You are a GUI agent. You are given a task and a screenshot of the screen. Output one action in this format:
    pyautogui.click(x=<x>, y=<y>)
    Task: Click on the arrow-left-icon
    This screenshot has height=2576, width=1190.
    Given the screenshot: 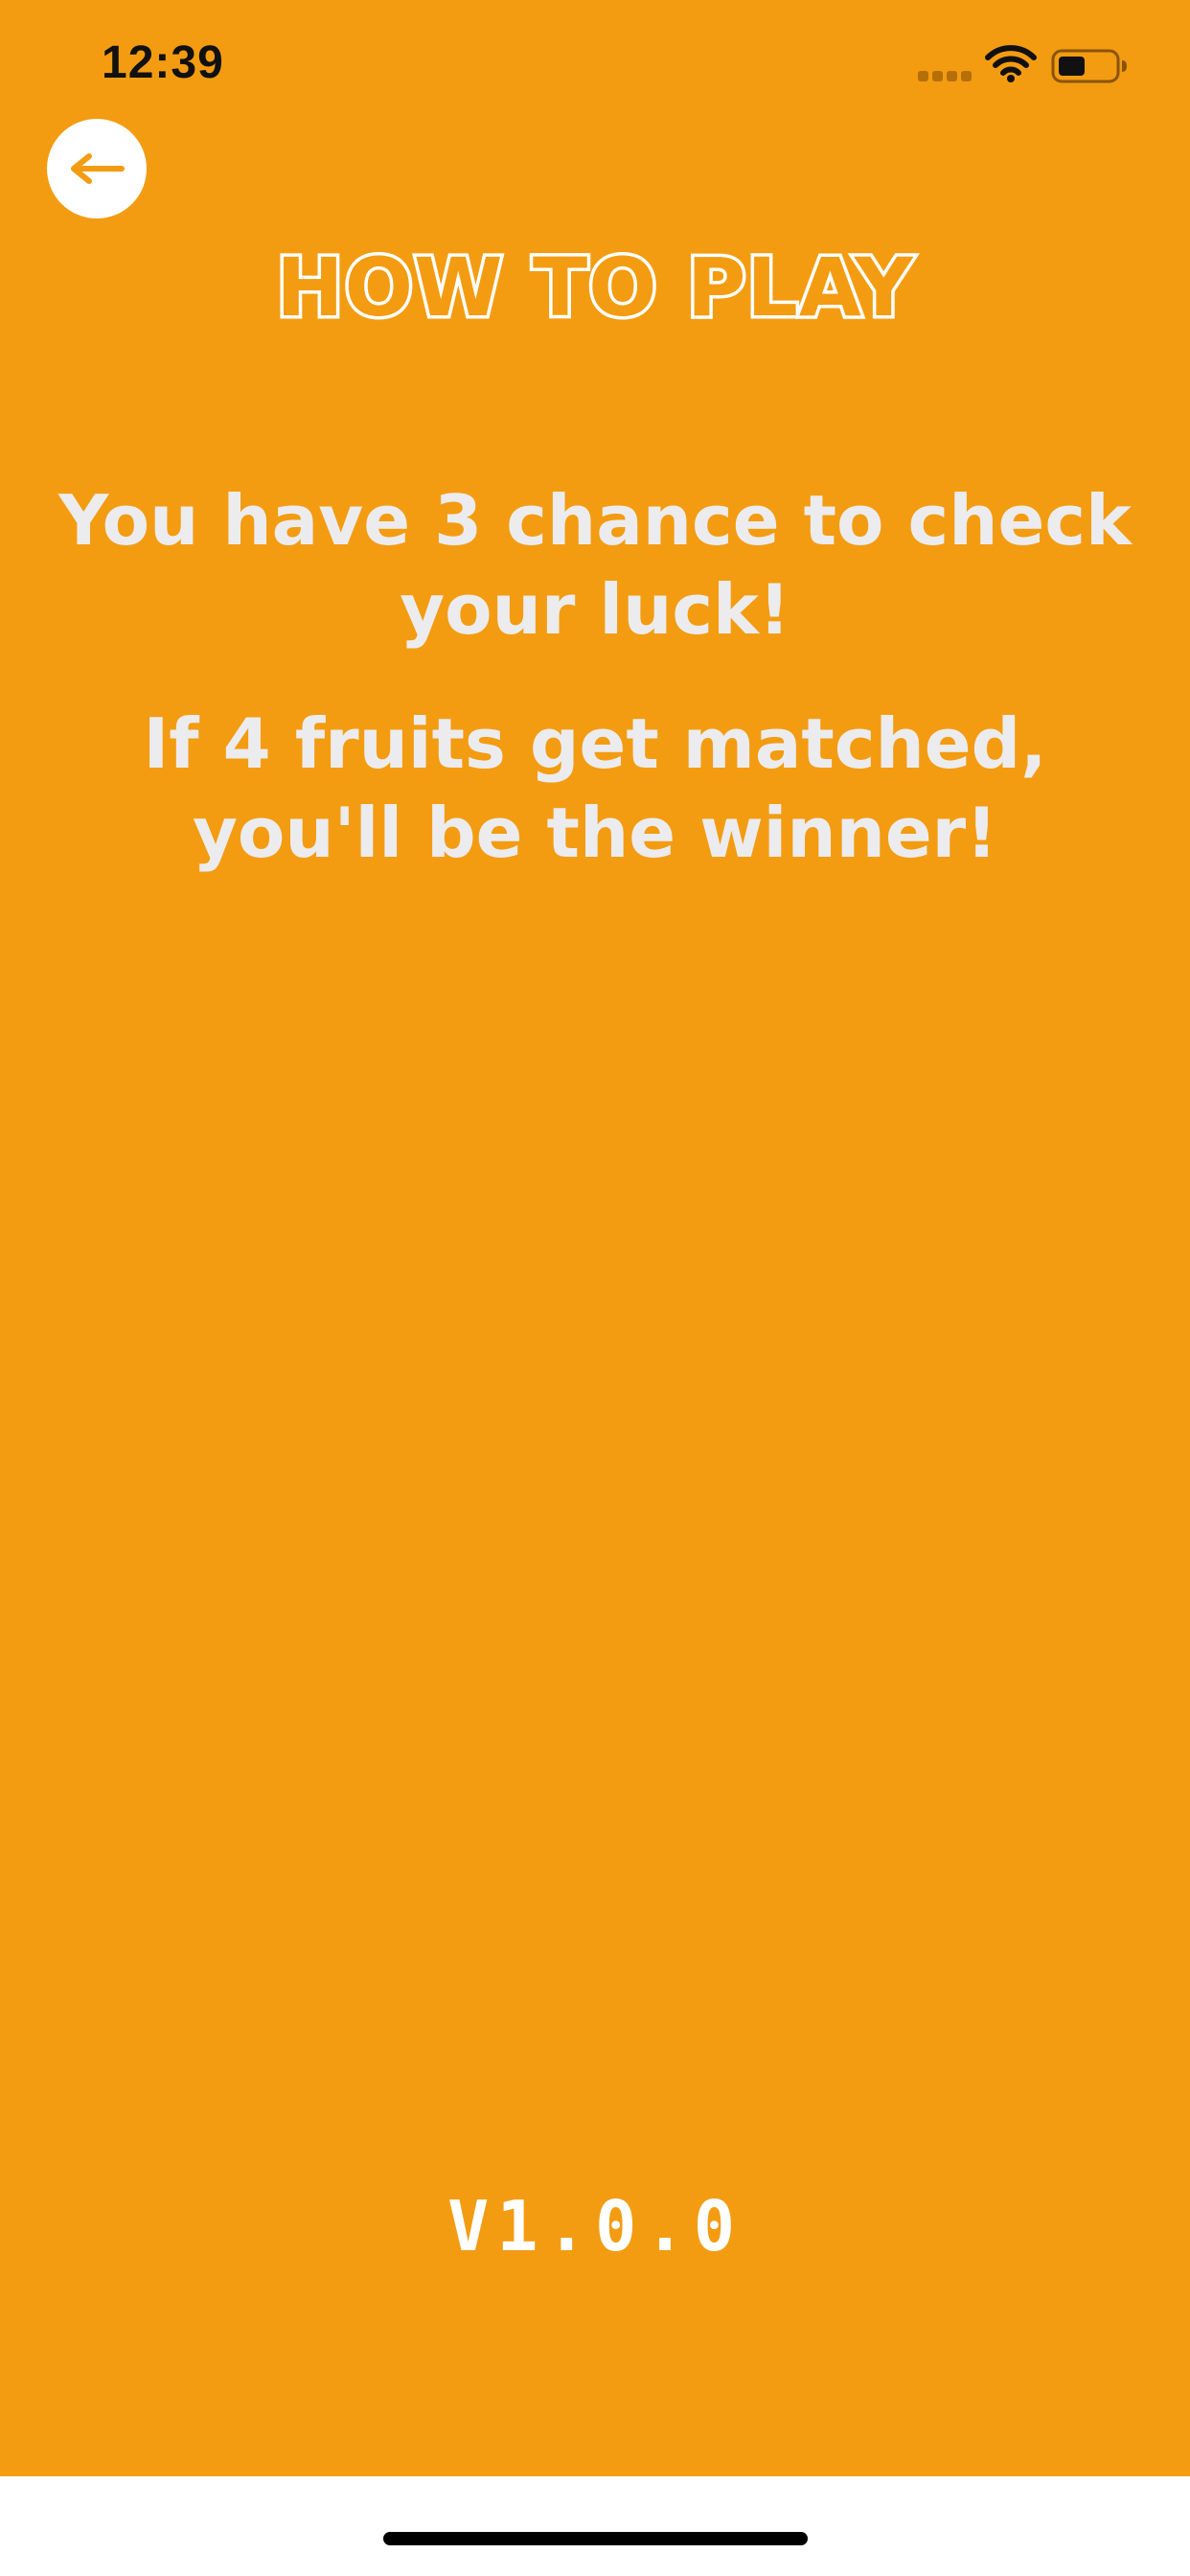 What is the action you would take?
    pyautogui.click(x=98, y=168)
    